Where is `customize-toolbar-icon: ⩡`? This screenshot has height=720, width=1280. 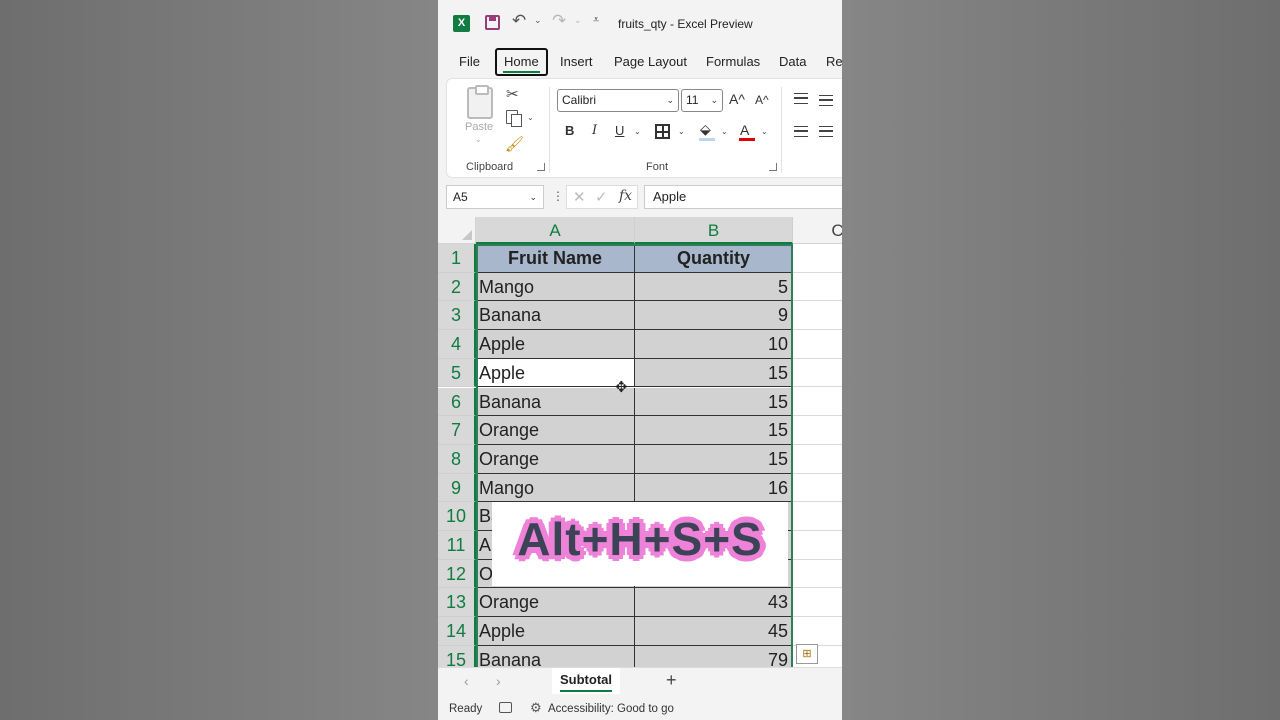 customize-toolbar-icon: ⩡ is located at coordinates (596, 20).